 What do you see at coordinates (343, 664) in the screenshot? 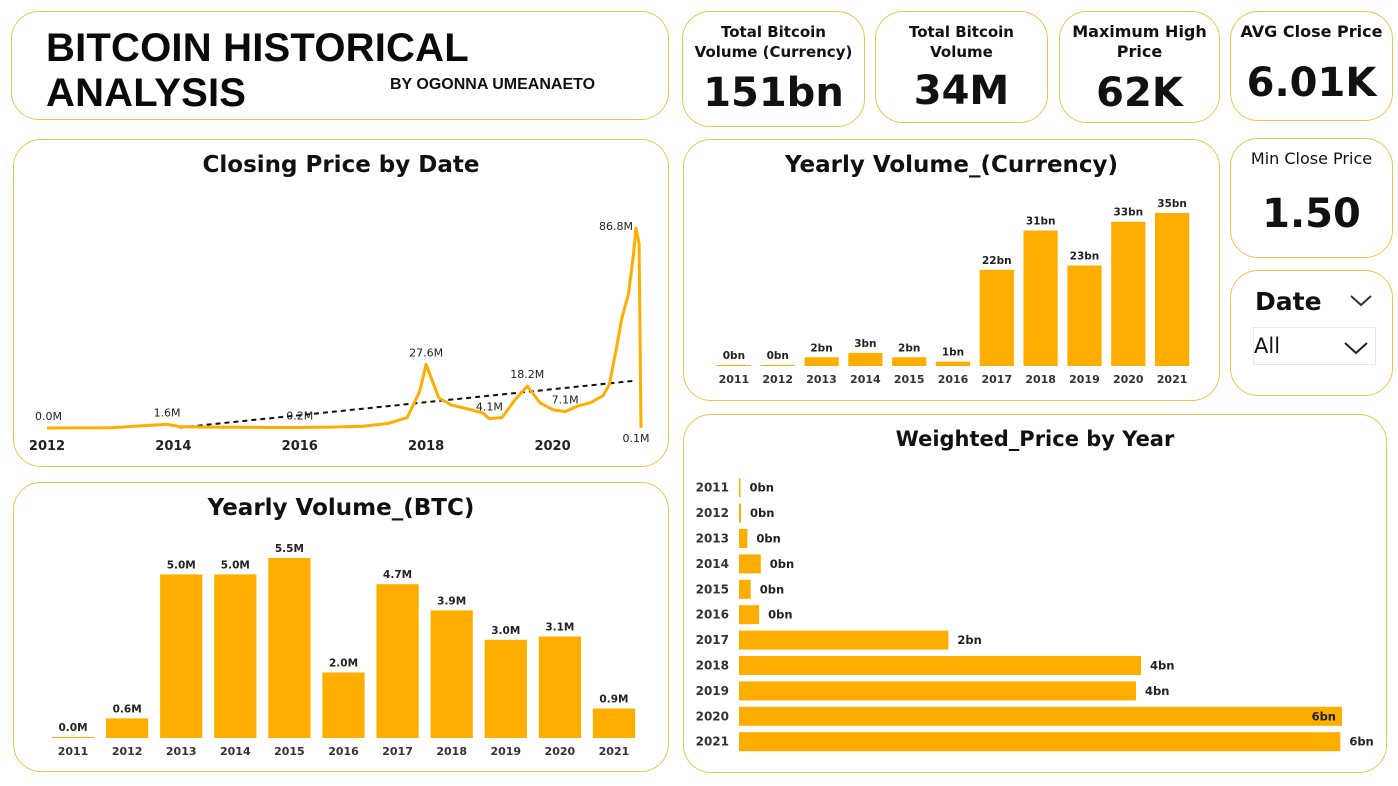
I see `bar-value-label: 2.0M` at bounding box center [343, 664].